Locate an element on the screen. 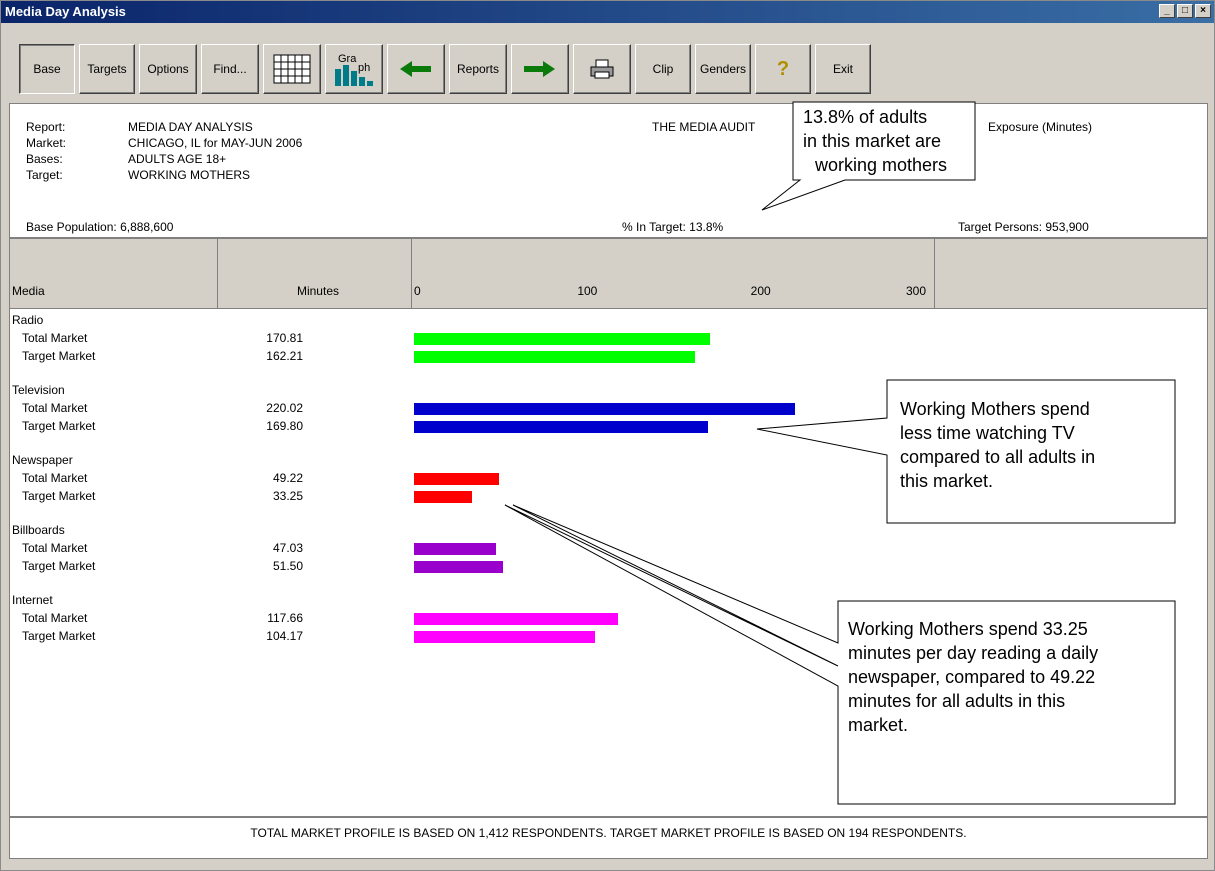 This screenshot has height=871, width=1215. graph-icon: Gra ph is located at coordinates (354, 69).